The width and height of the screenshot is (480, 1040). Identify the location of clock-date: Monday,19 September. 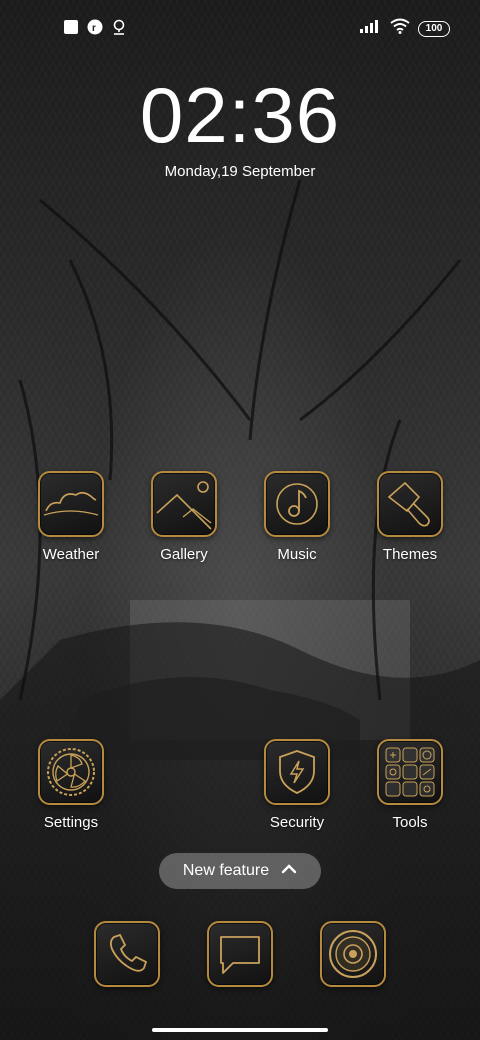
(240, 171).